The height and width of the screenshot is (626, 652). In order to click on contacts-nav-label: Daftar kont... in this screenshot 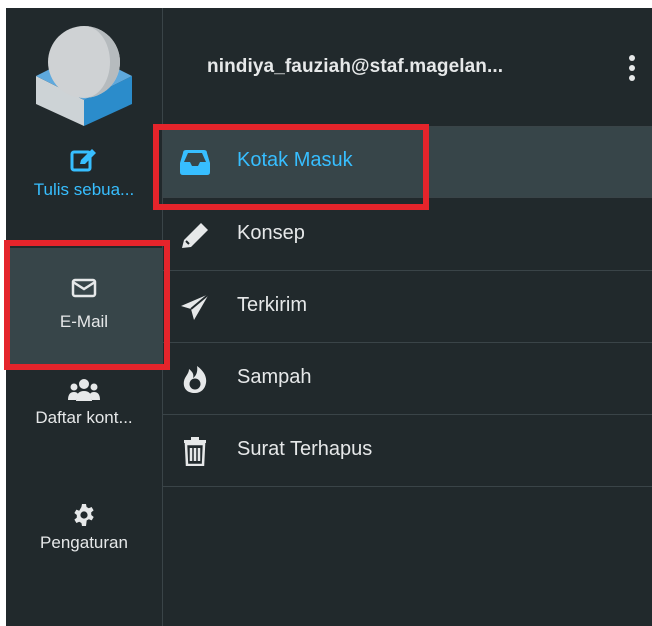, I will do `click(84, 417)`.